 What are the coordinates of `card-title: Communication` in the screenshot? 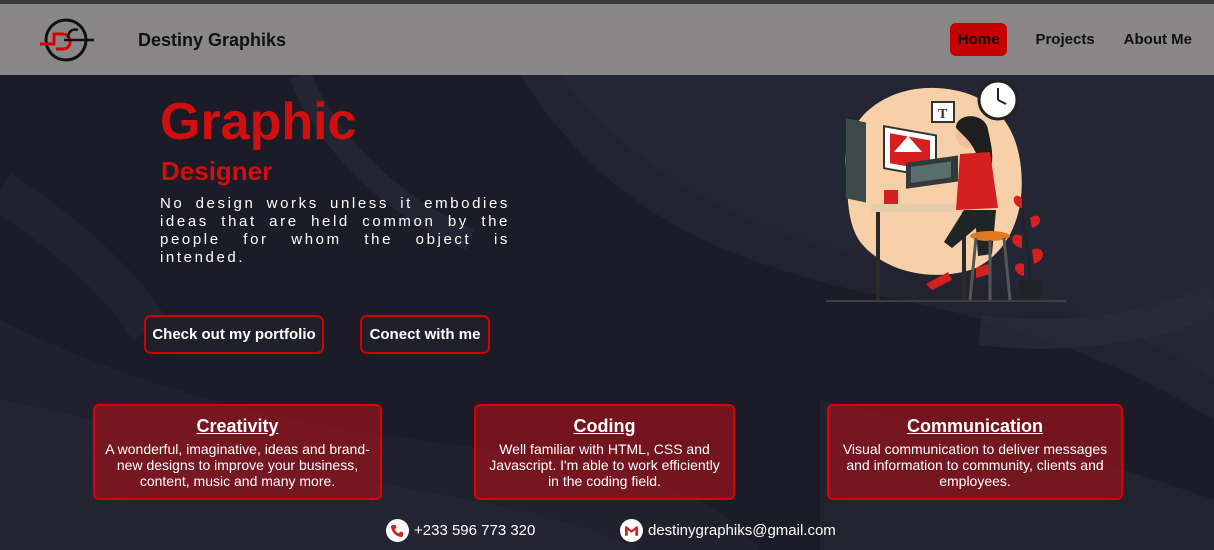 It's located at (974, 426).